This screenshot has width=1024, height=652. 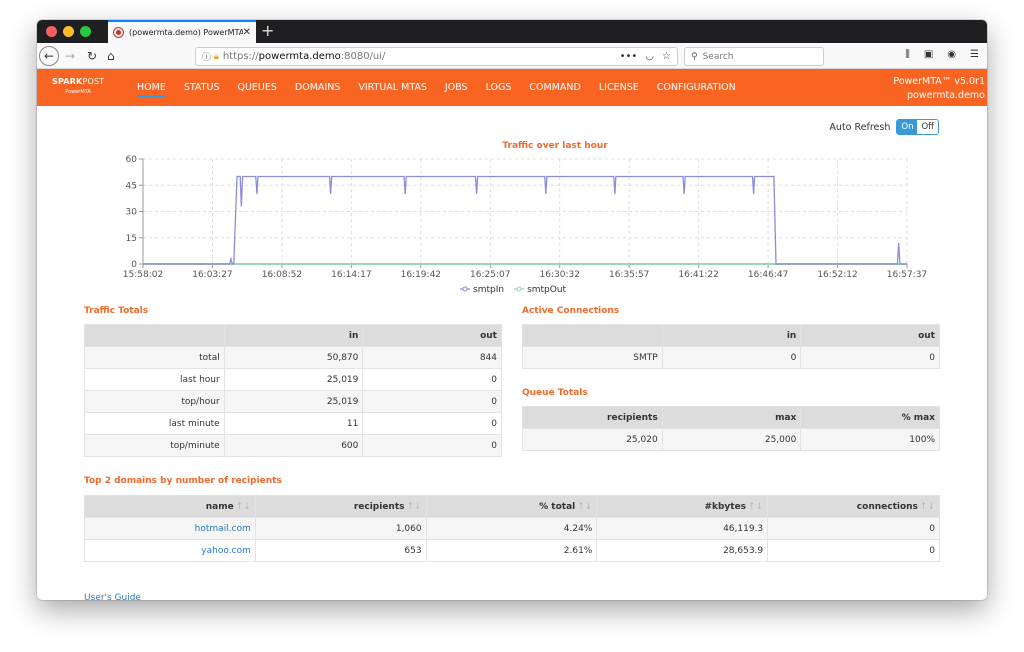 What do you see at coordinates (216, 57) in the screenshot?
I see `lock-warning-icon: 🔒︎` at bounding box center [216, 57].